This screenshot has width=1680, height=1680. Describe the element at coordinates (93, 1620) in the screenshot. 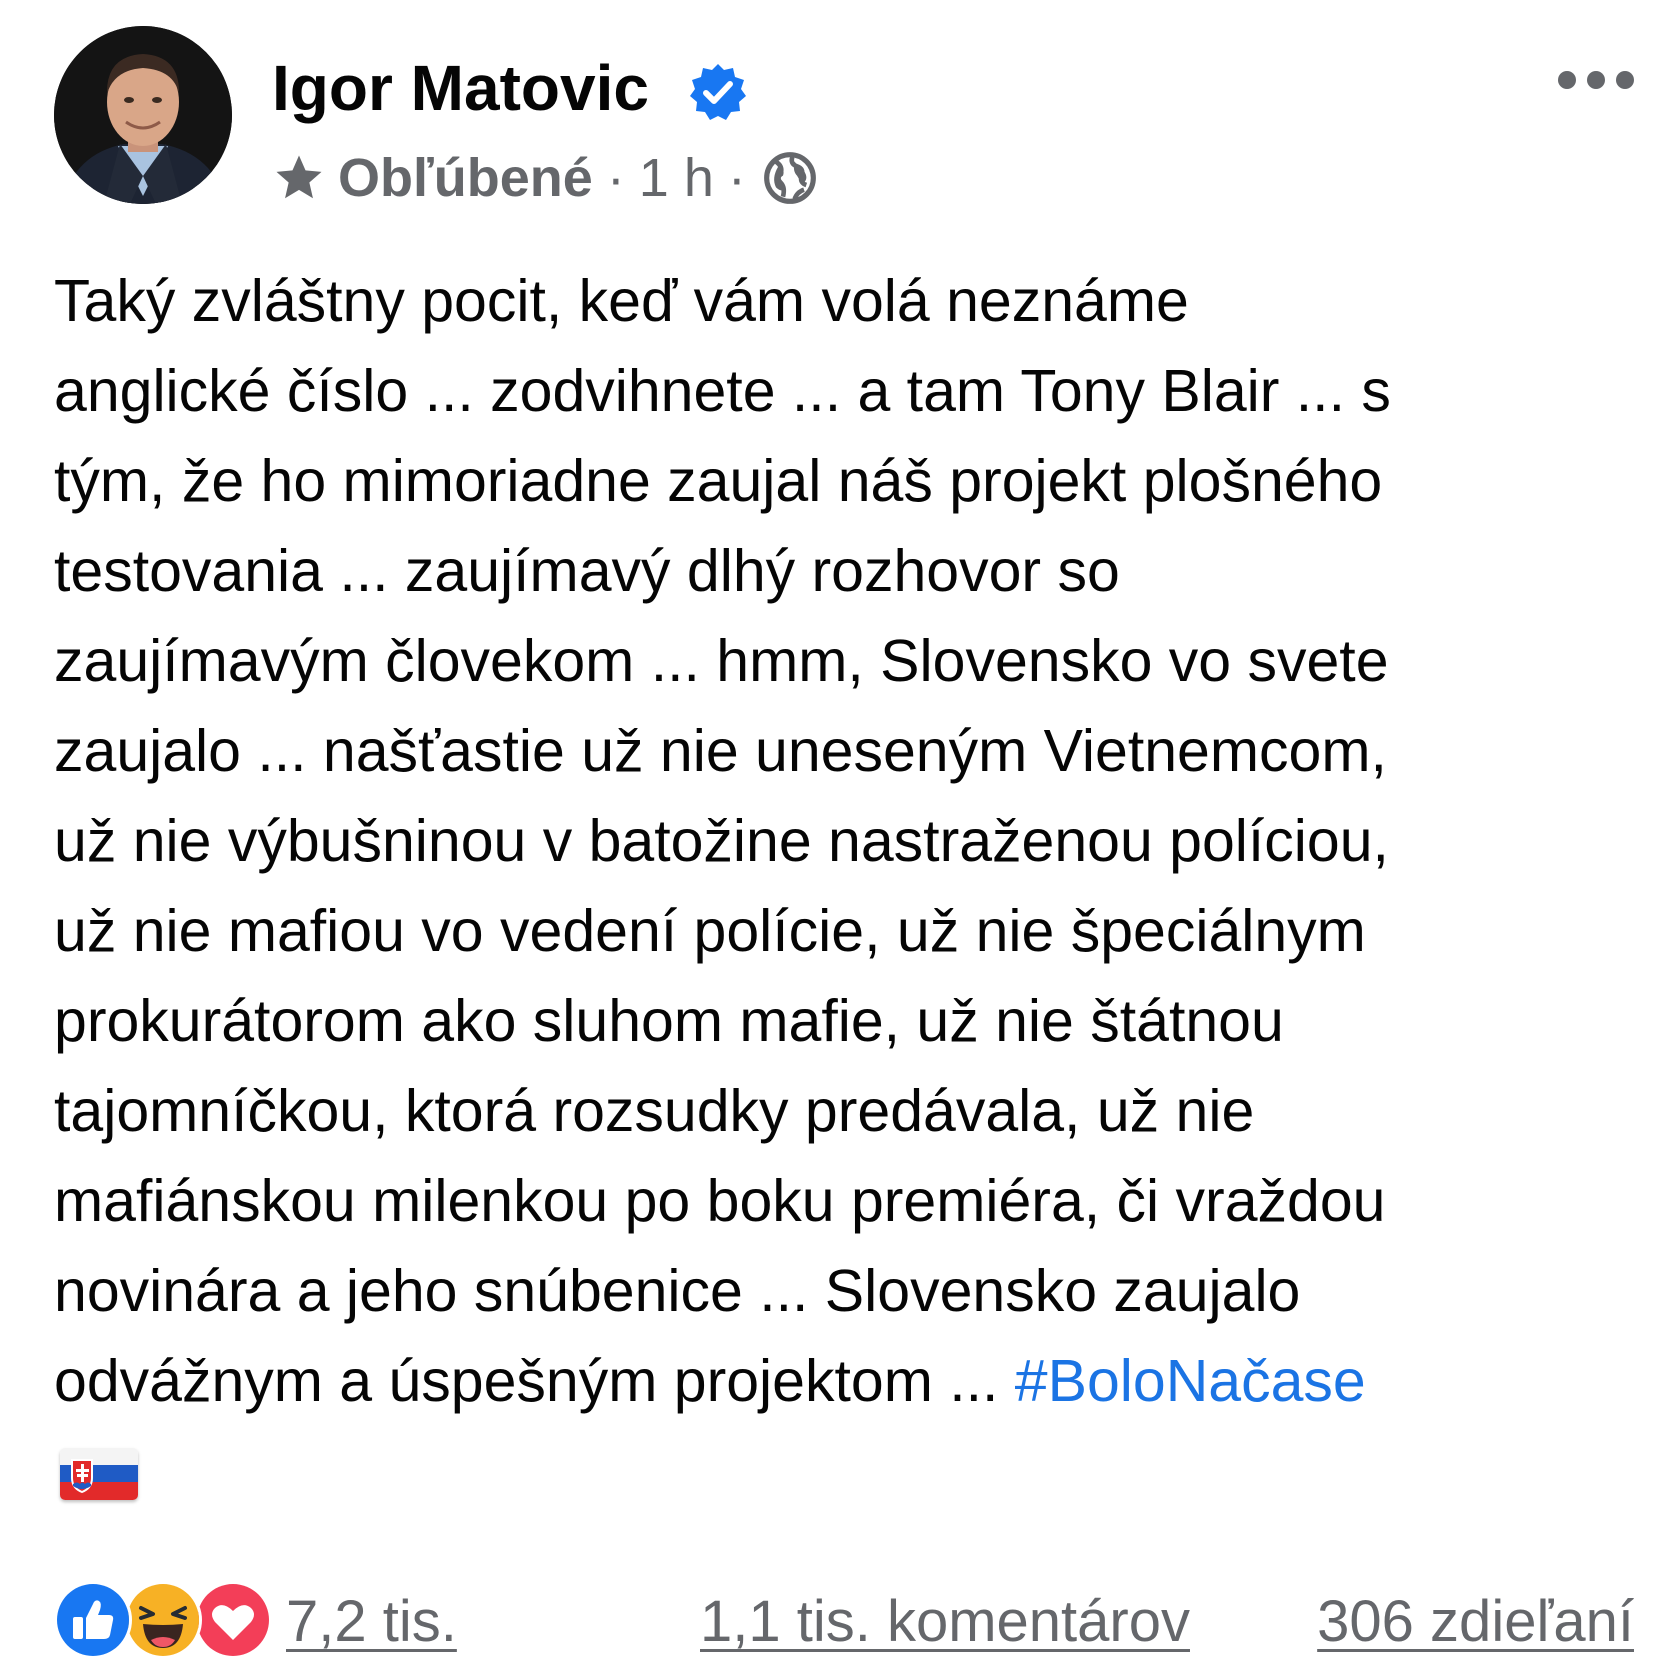

I see `like-icon` at that location.